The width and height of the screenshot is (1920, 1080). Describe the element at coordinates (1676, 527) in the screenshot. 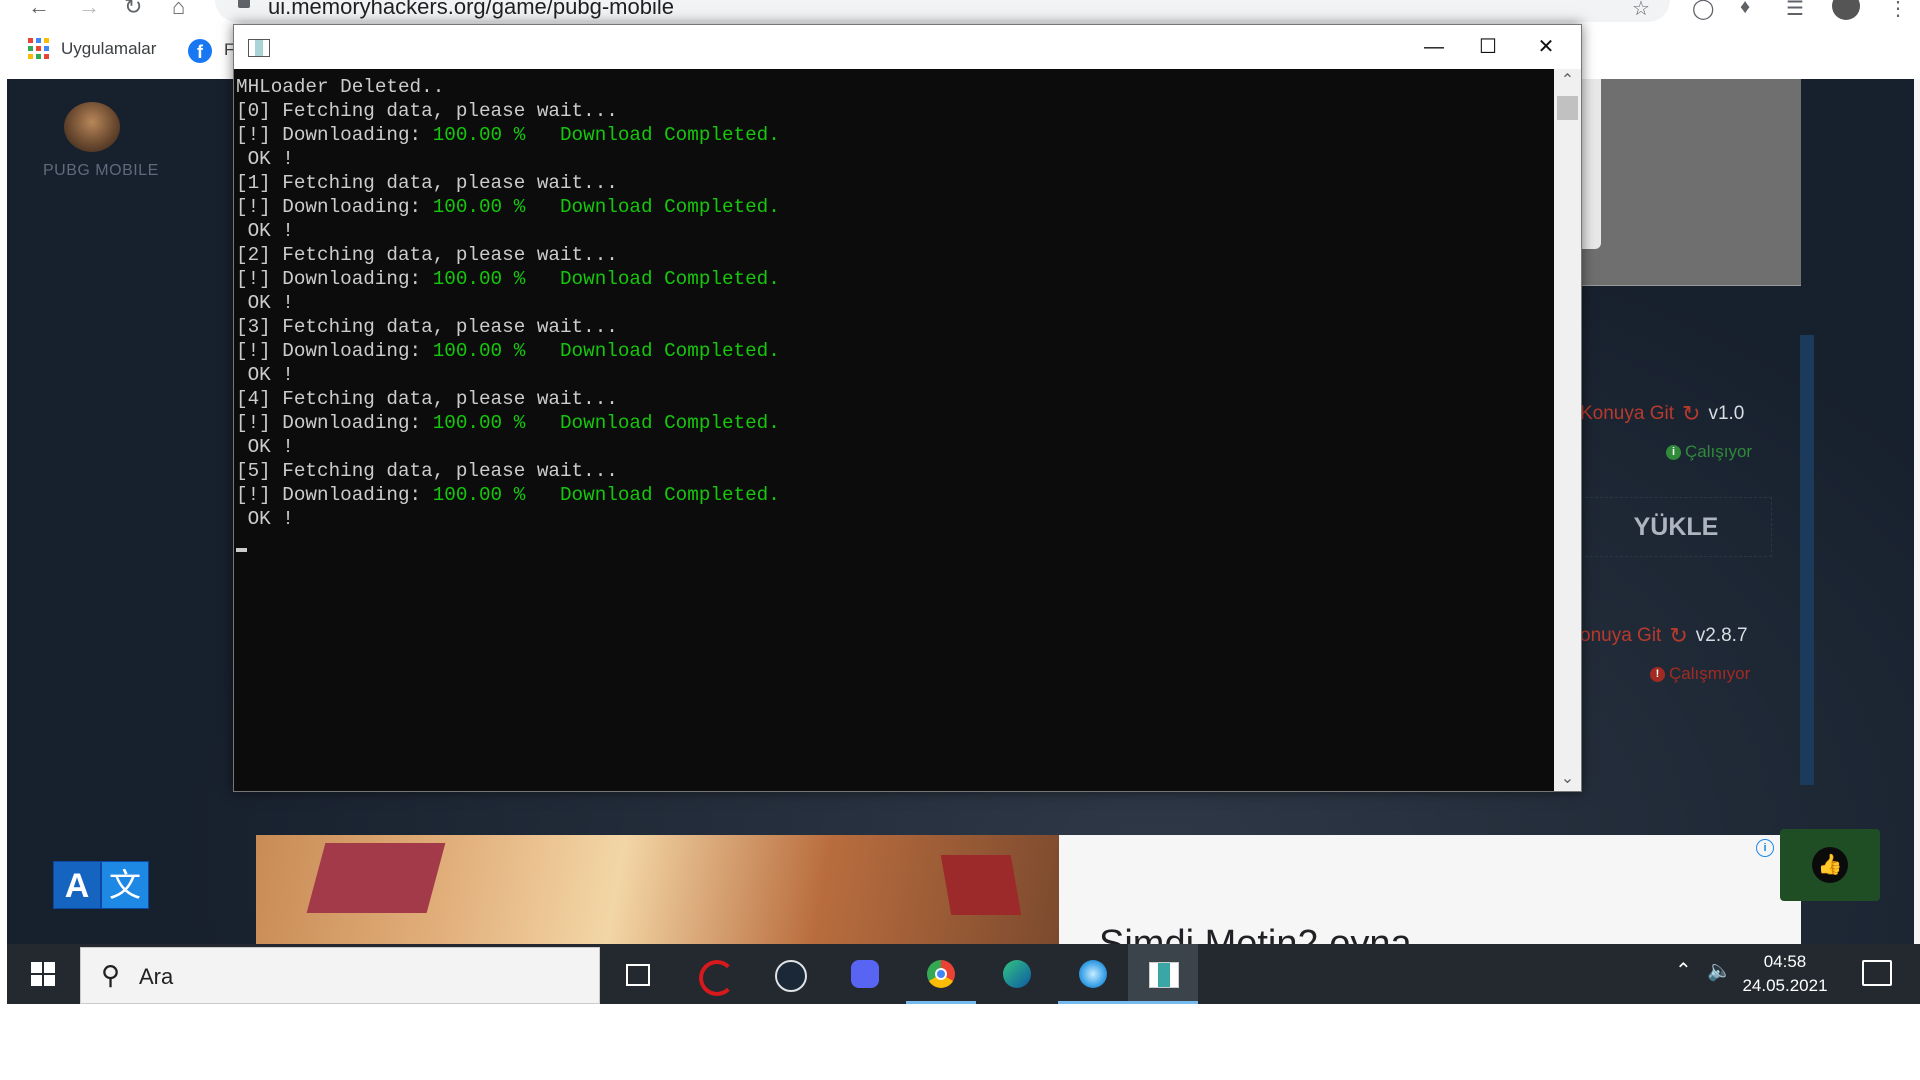

I see `install-button: YÜKLE` at that location.